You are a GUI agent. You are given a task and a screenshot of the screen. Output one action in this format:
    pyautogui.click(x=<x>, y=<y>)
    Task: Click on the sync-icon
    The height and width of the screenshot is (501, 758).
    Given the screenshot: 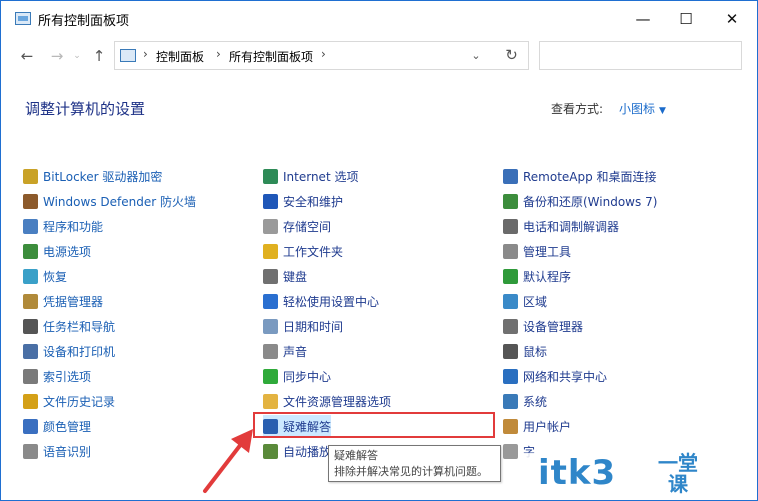 What is the action you would take?
    pyautogui.click(x=270, y=376)
    